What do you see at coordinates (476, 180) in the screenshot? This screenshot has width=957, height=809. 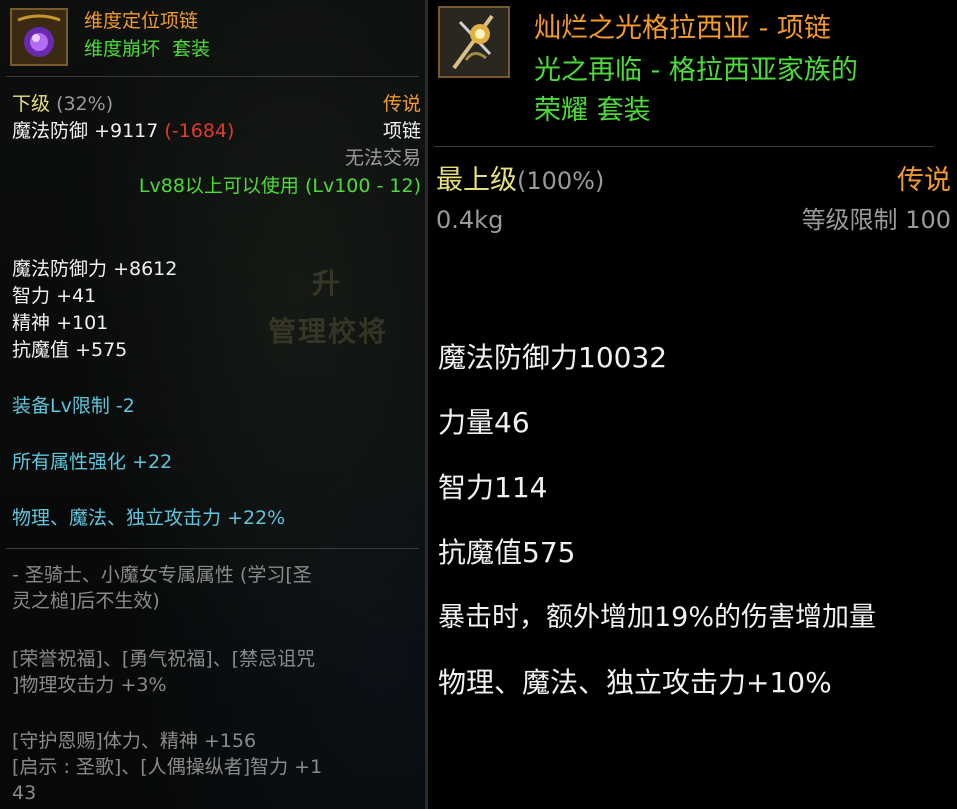 I see `grade-label: 最上级` at bounding box center [476, 180].